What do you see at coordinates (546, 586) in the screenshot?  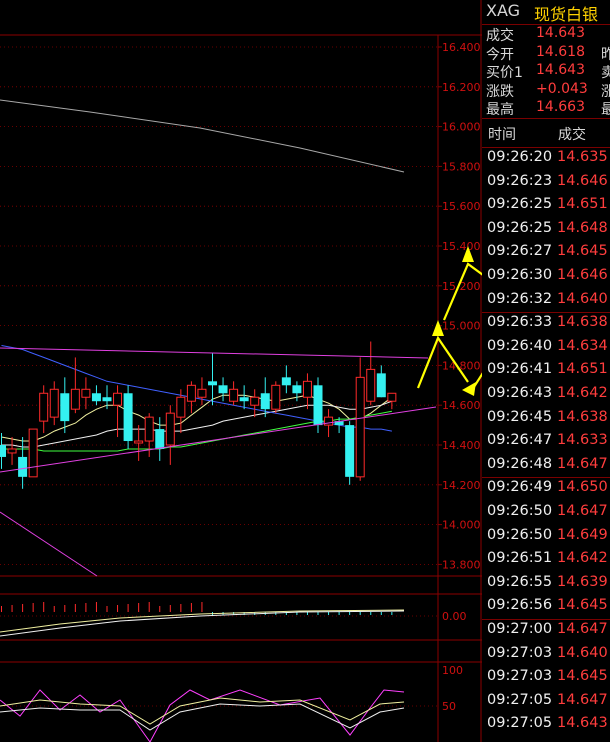 I see `tick-row: 09:26:55 14.639` at bounding box center [546, 586].